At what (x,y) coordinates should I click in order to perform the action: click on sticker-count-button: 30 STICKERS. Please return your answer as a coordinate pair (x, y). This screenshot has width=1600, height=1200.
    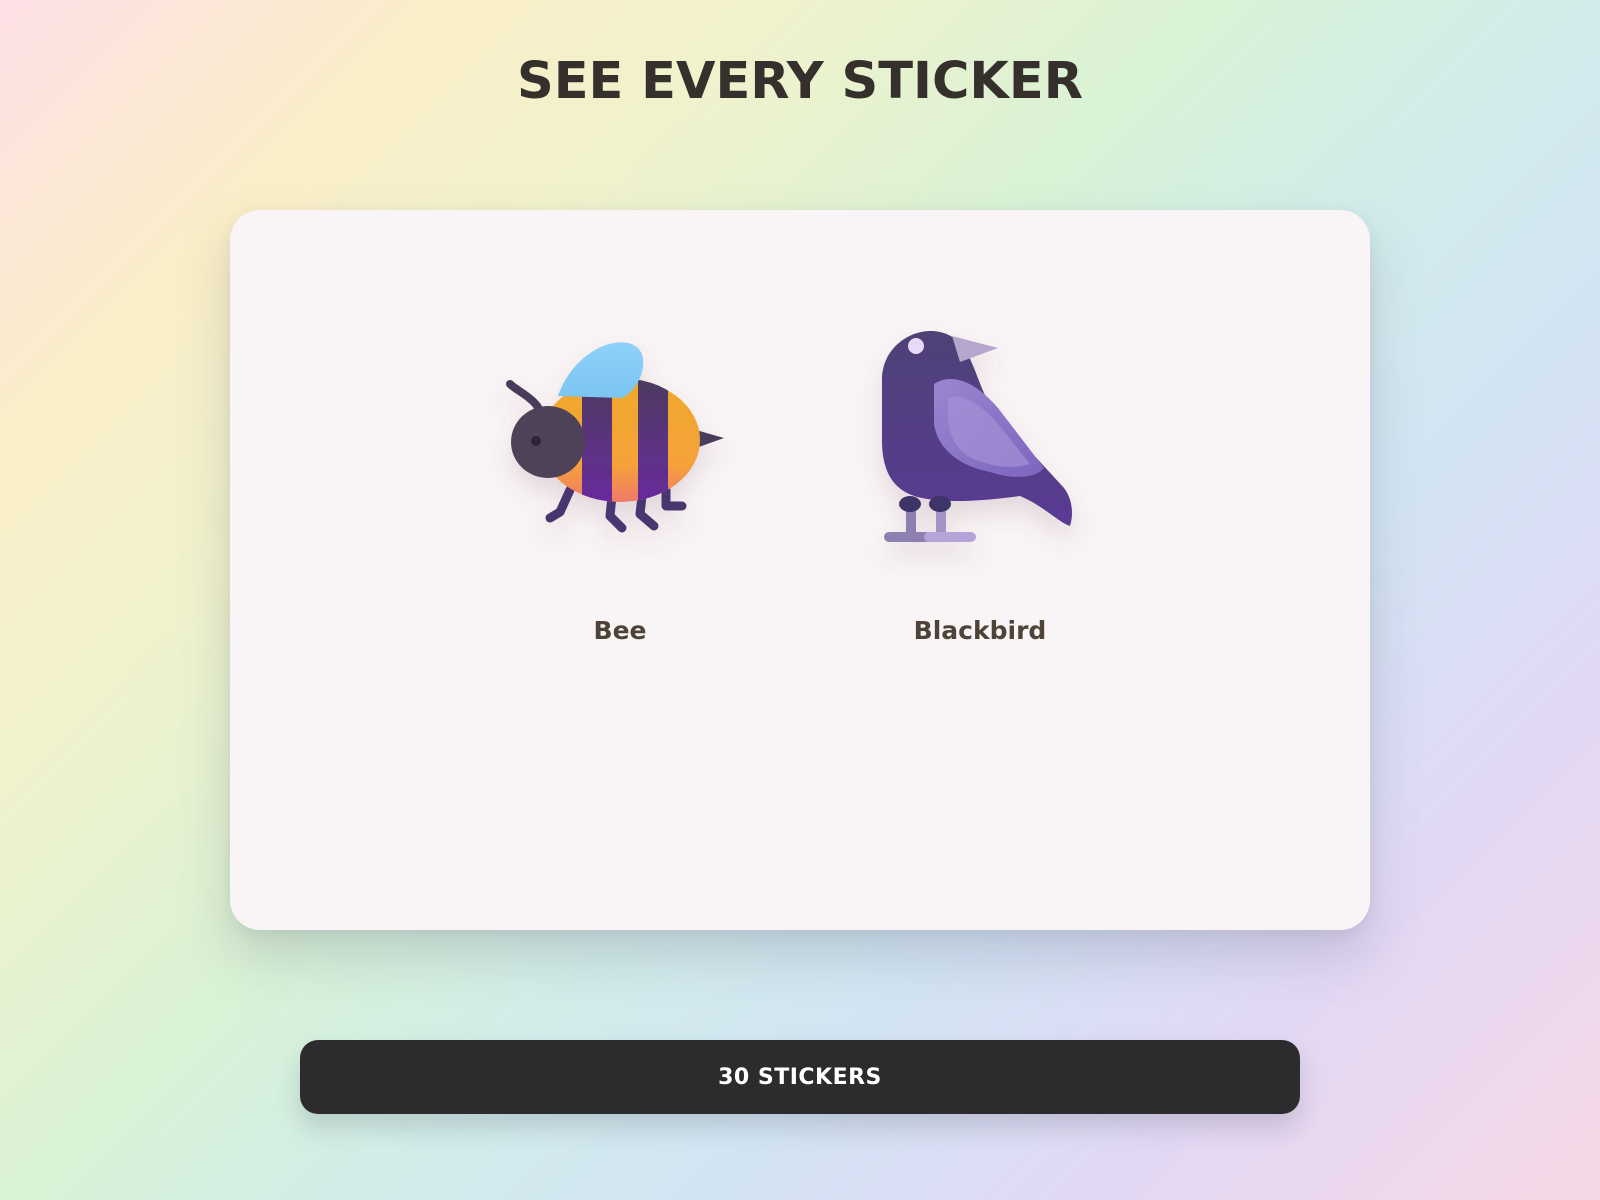
    Looking at the image, I should click on (800, 1077).